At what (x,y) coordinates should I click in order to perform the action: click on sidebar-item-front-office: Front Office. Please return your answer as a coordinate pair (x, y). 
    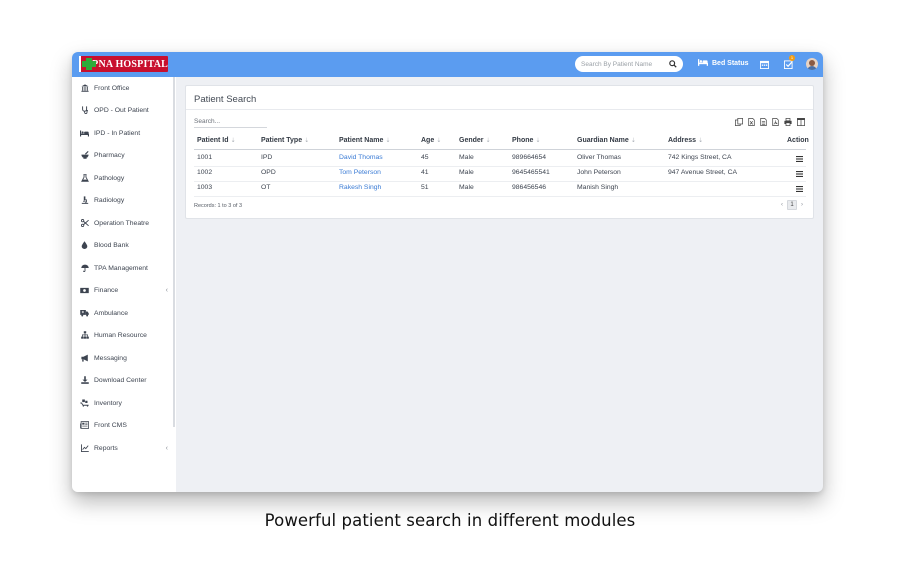
    Looking at the image, I should click on (124, 88).